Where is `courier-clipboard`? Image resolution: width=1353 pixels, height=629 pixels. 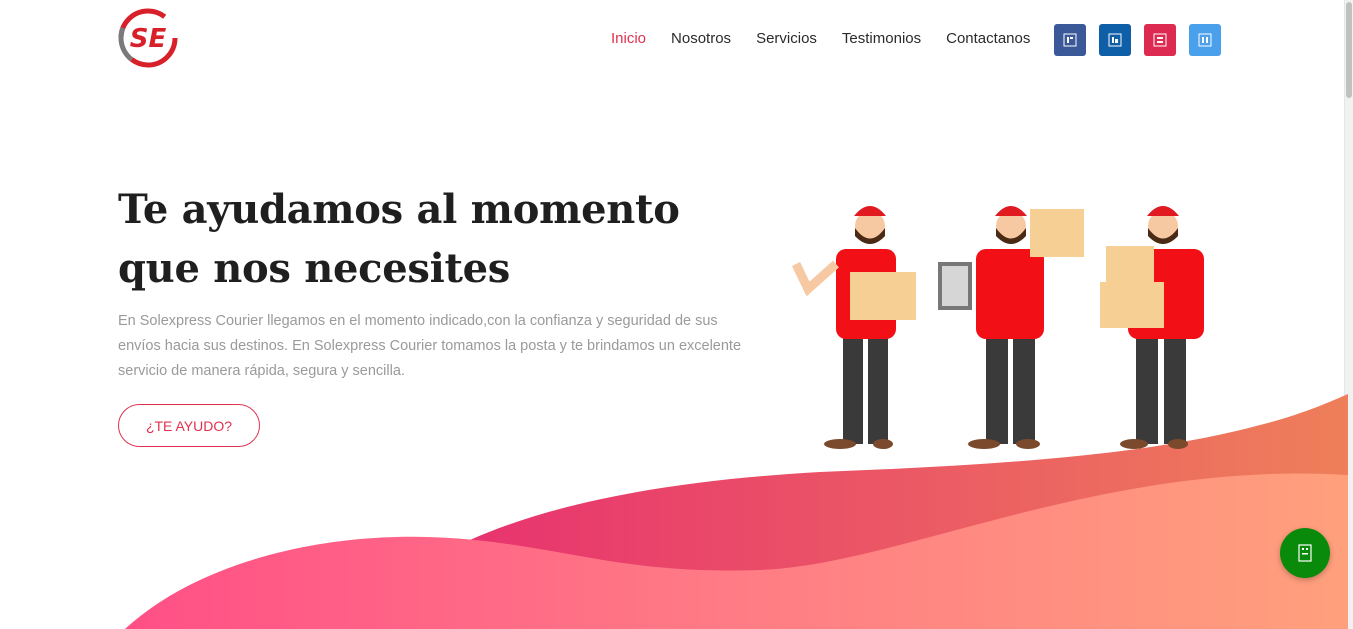 courier-clipboard is located at coordinates (1011, 327).